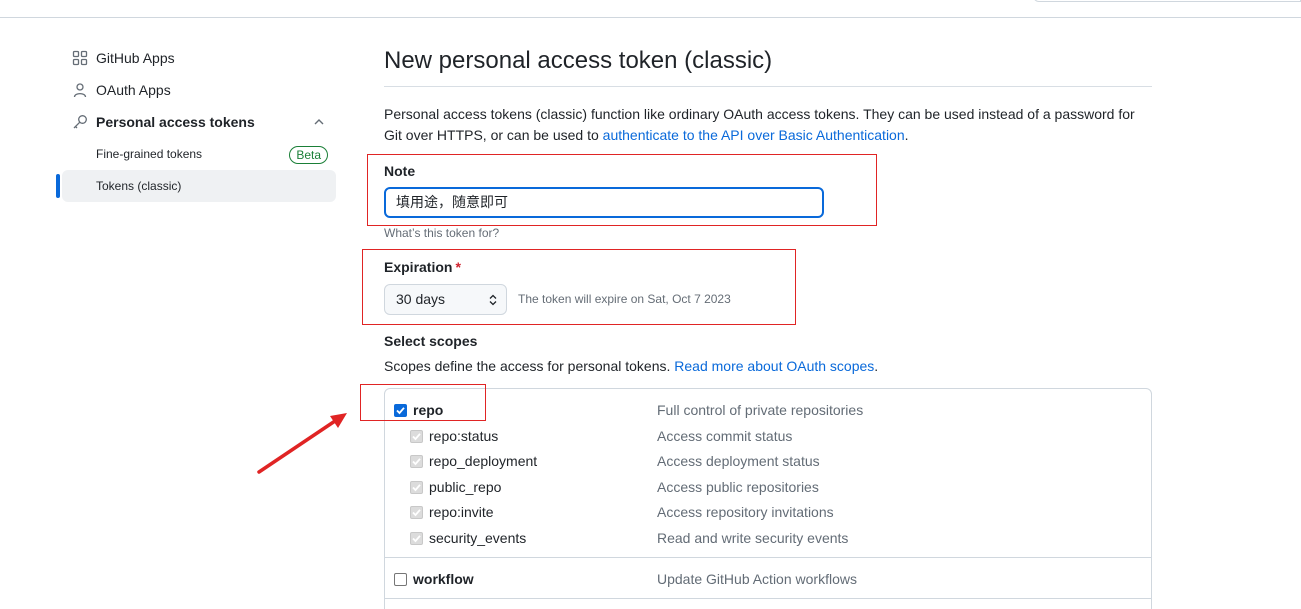 The height and width of the screenshot is (609, 1301). What do you see at coordinates (478, 538) in the screenshot?
I see `scope-name: security_events` at bounding box center [478, 538].